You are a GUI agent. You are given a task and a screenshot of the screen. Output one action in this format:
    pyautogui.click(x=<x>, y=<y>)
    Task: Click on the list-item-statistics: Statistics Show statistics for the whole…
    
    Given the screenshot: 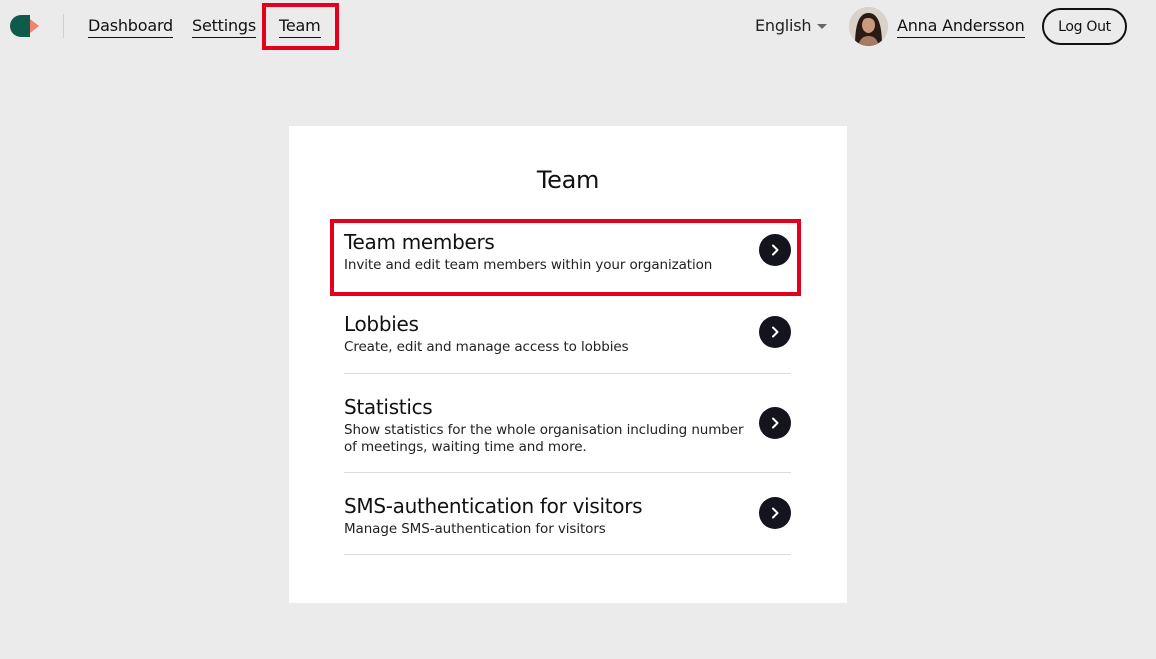 What is the action you would take?
    pyautogui.click(x=567, y=433)
    